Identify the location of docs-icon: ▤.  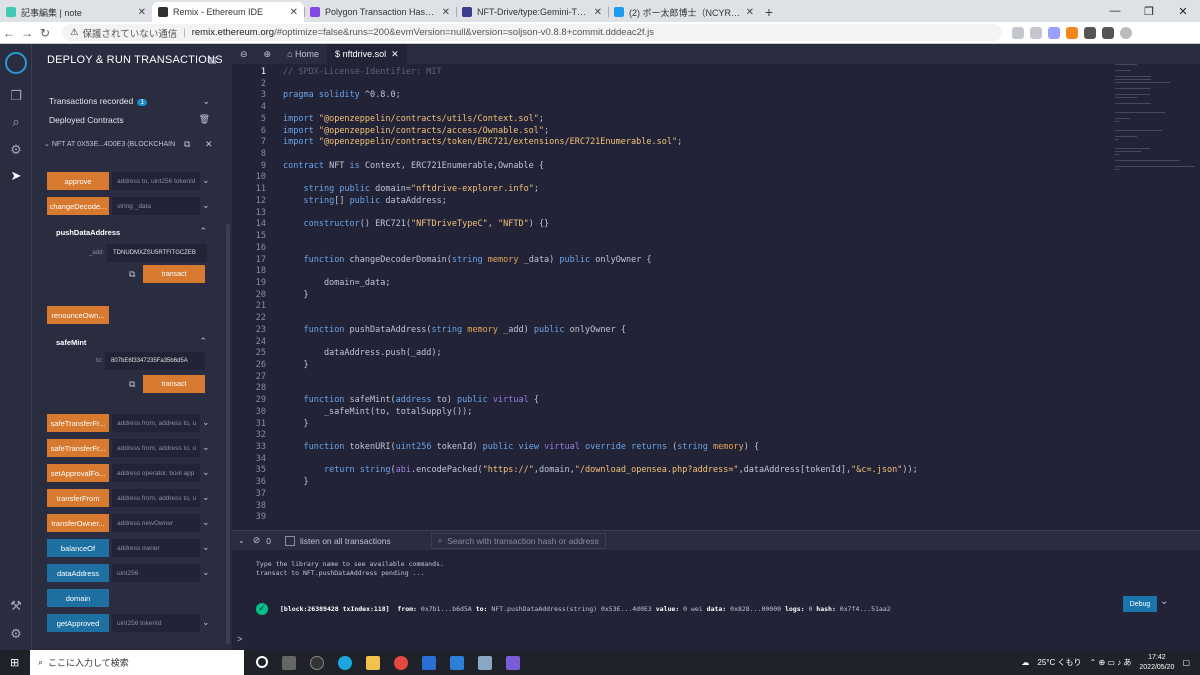
(212, 60).